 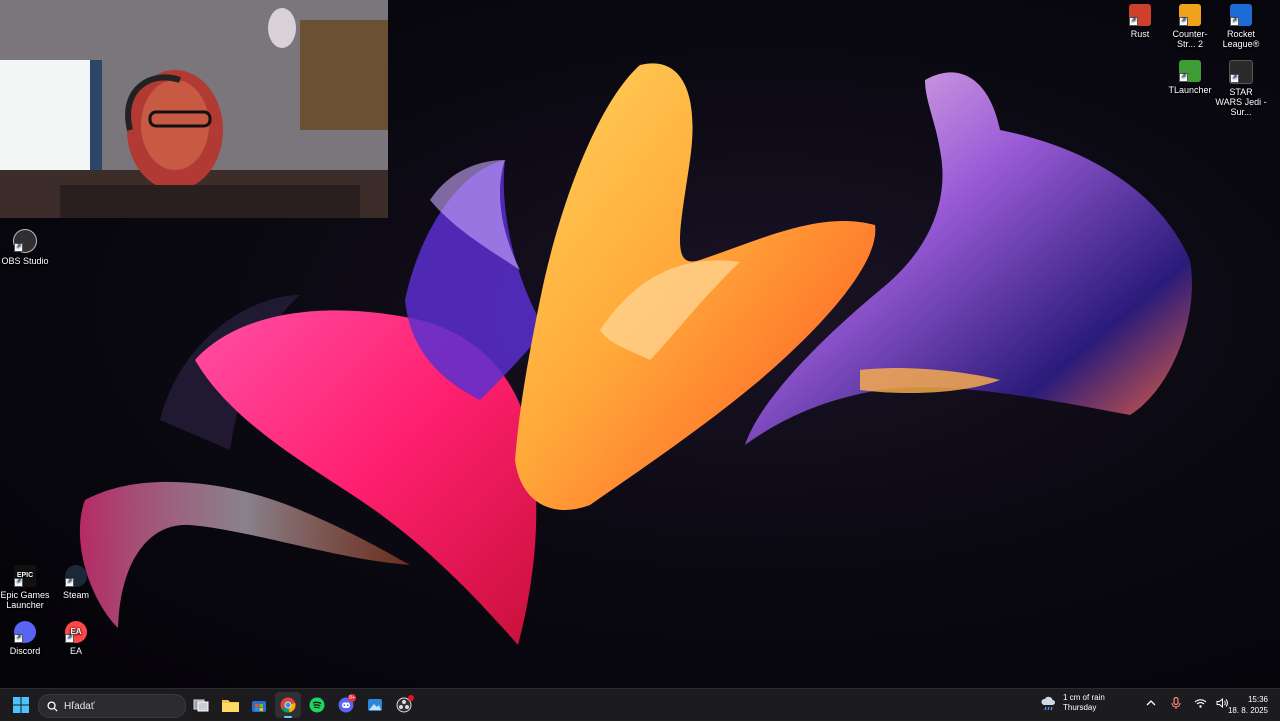 I want to click on desktop-icon-label: Rust, so click(x=1140, y=34).